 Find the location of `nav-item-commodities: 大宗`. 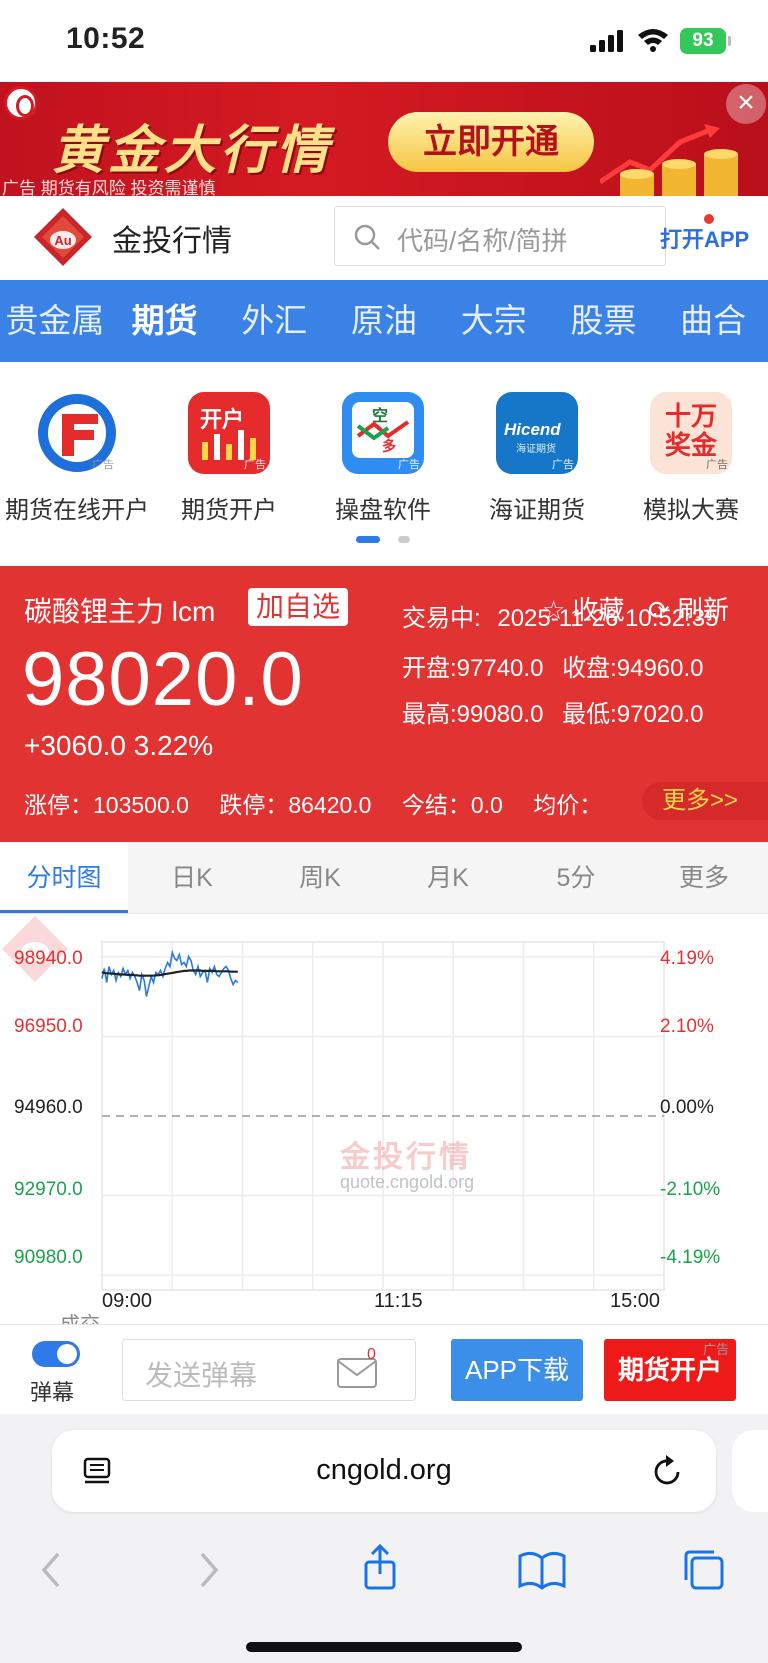

nav-item-commodities: 大宗 is located at coordinates (494, 321).